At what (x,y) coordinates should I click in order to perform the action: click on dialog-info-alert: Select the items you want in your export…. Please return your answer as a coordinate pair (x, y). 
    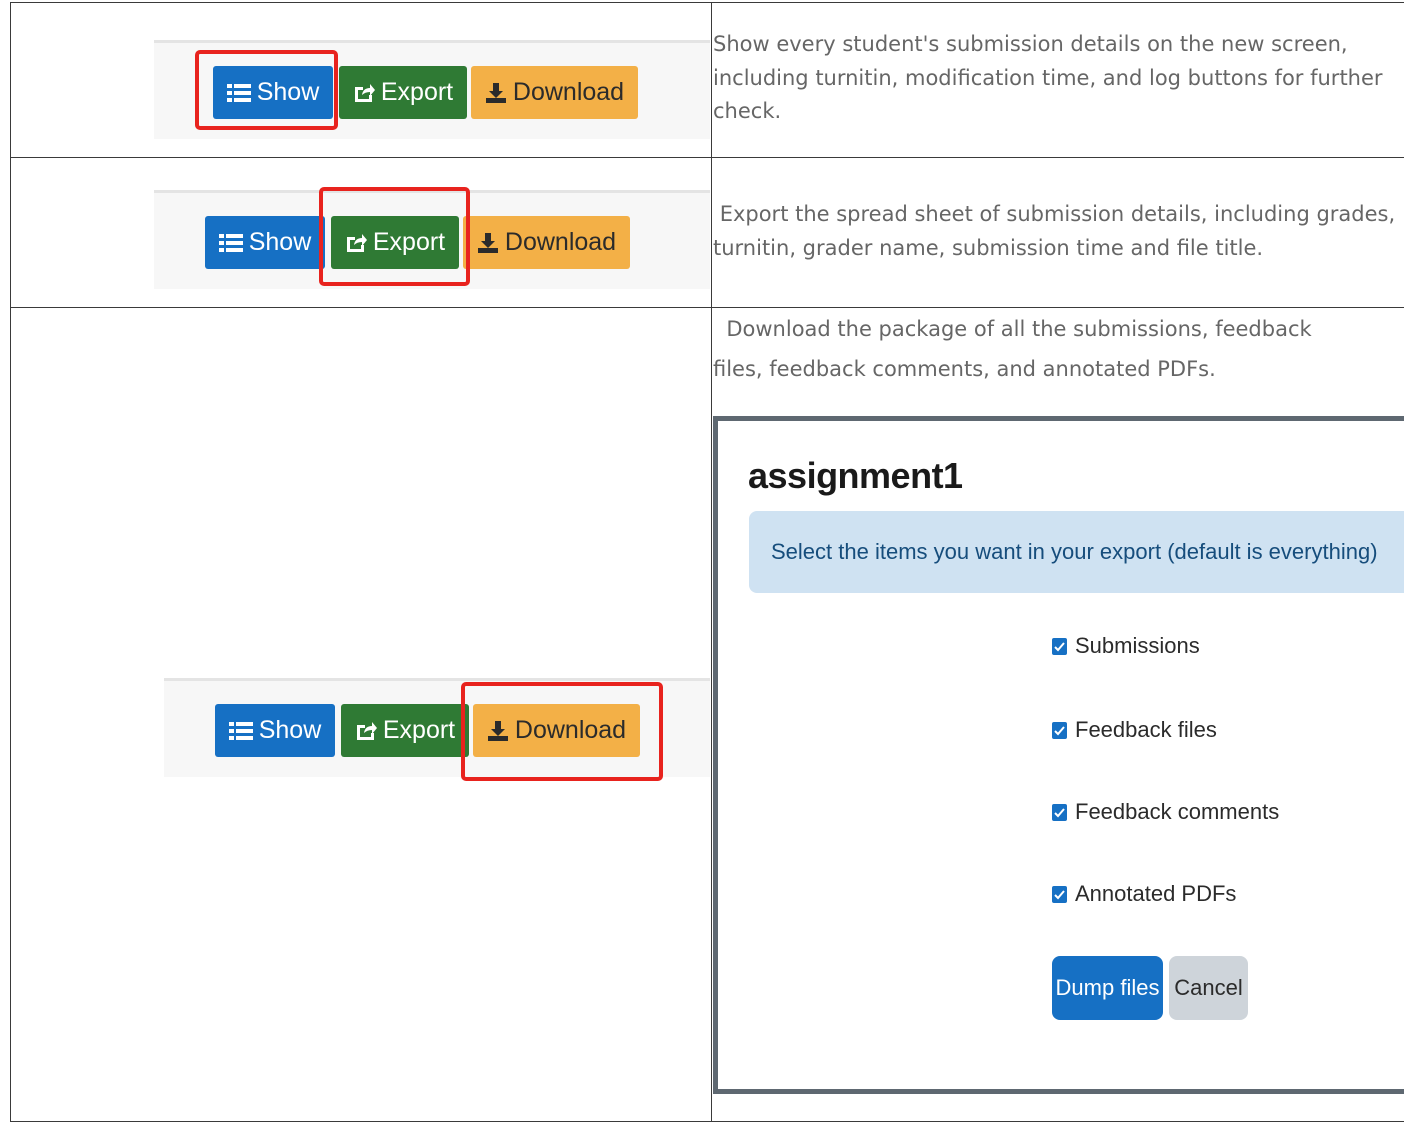
    Looking at the image, I should click on (1076, 552).